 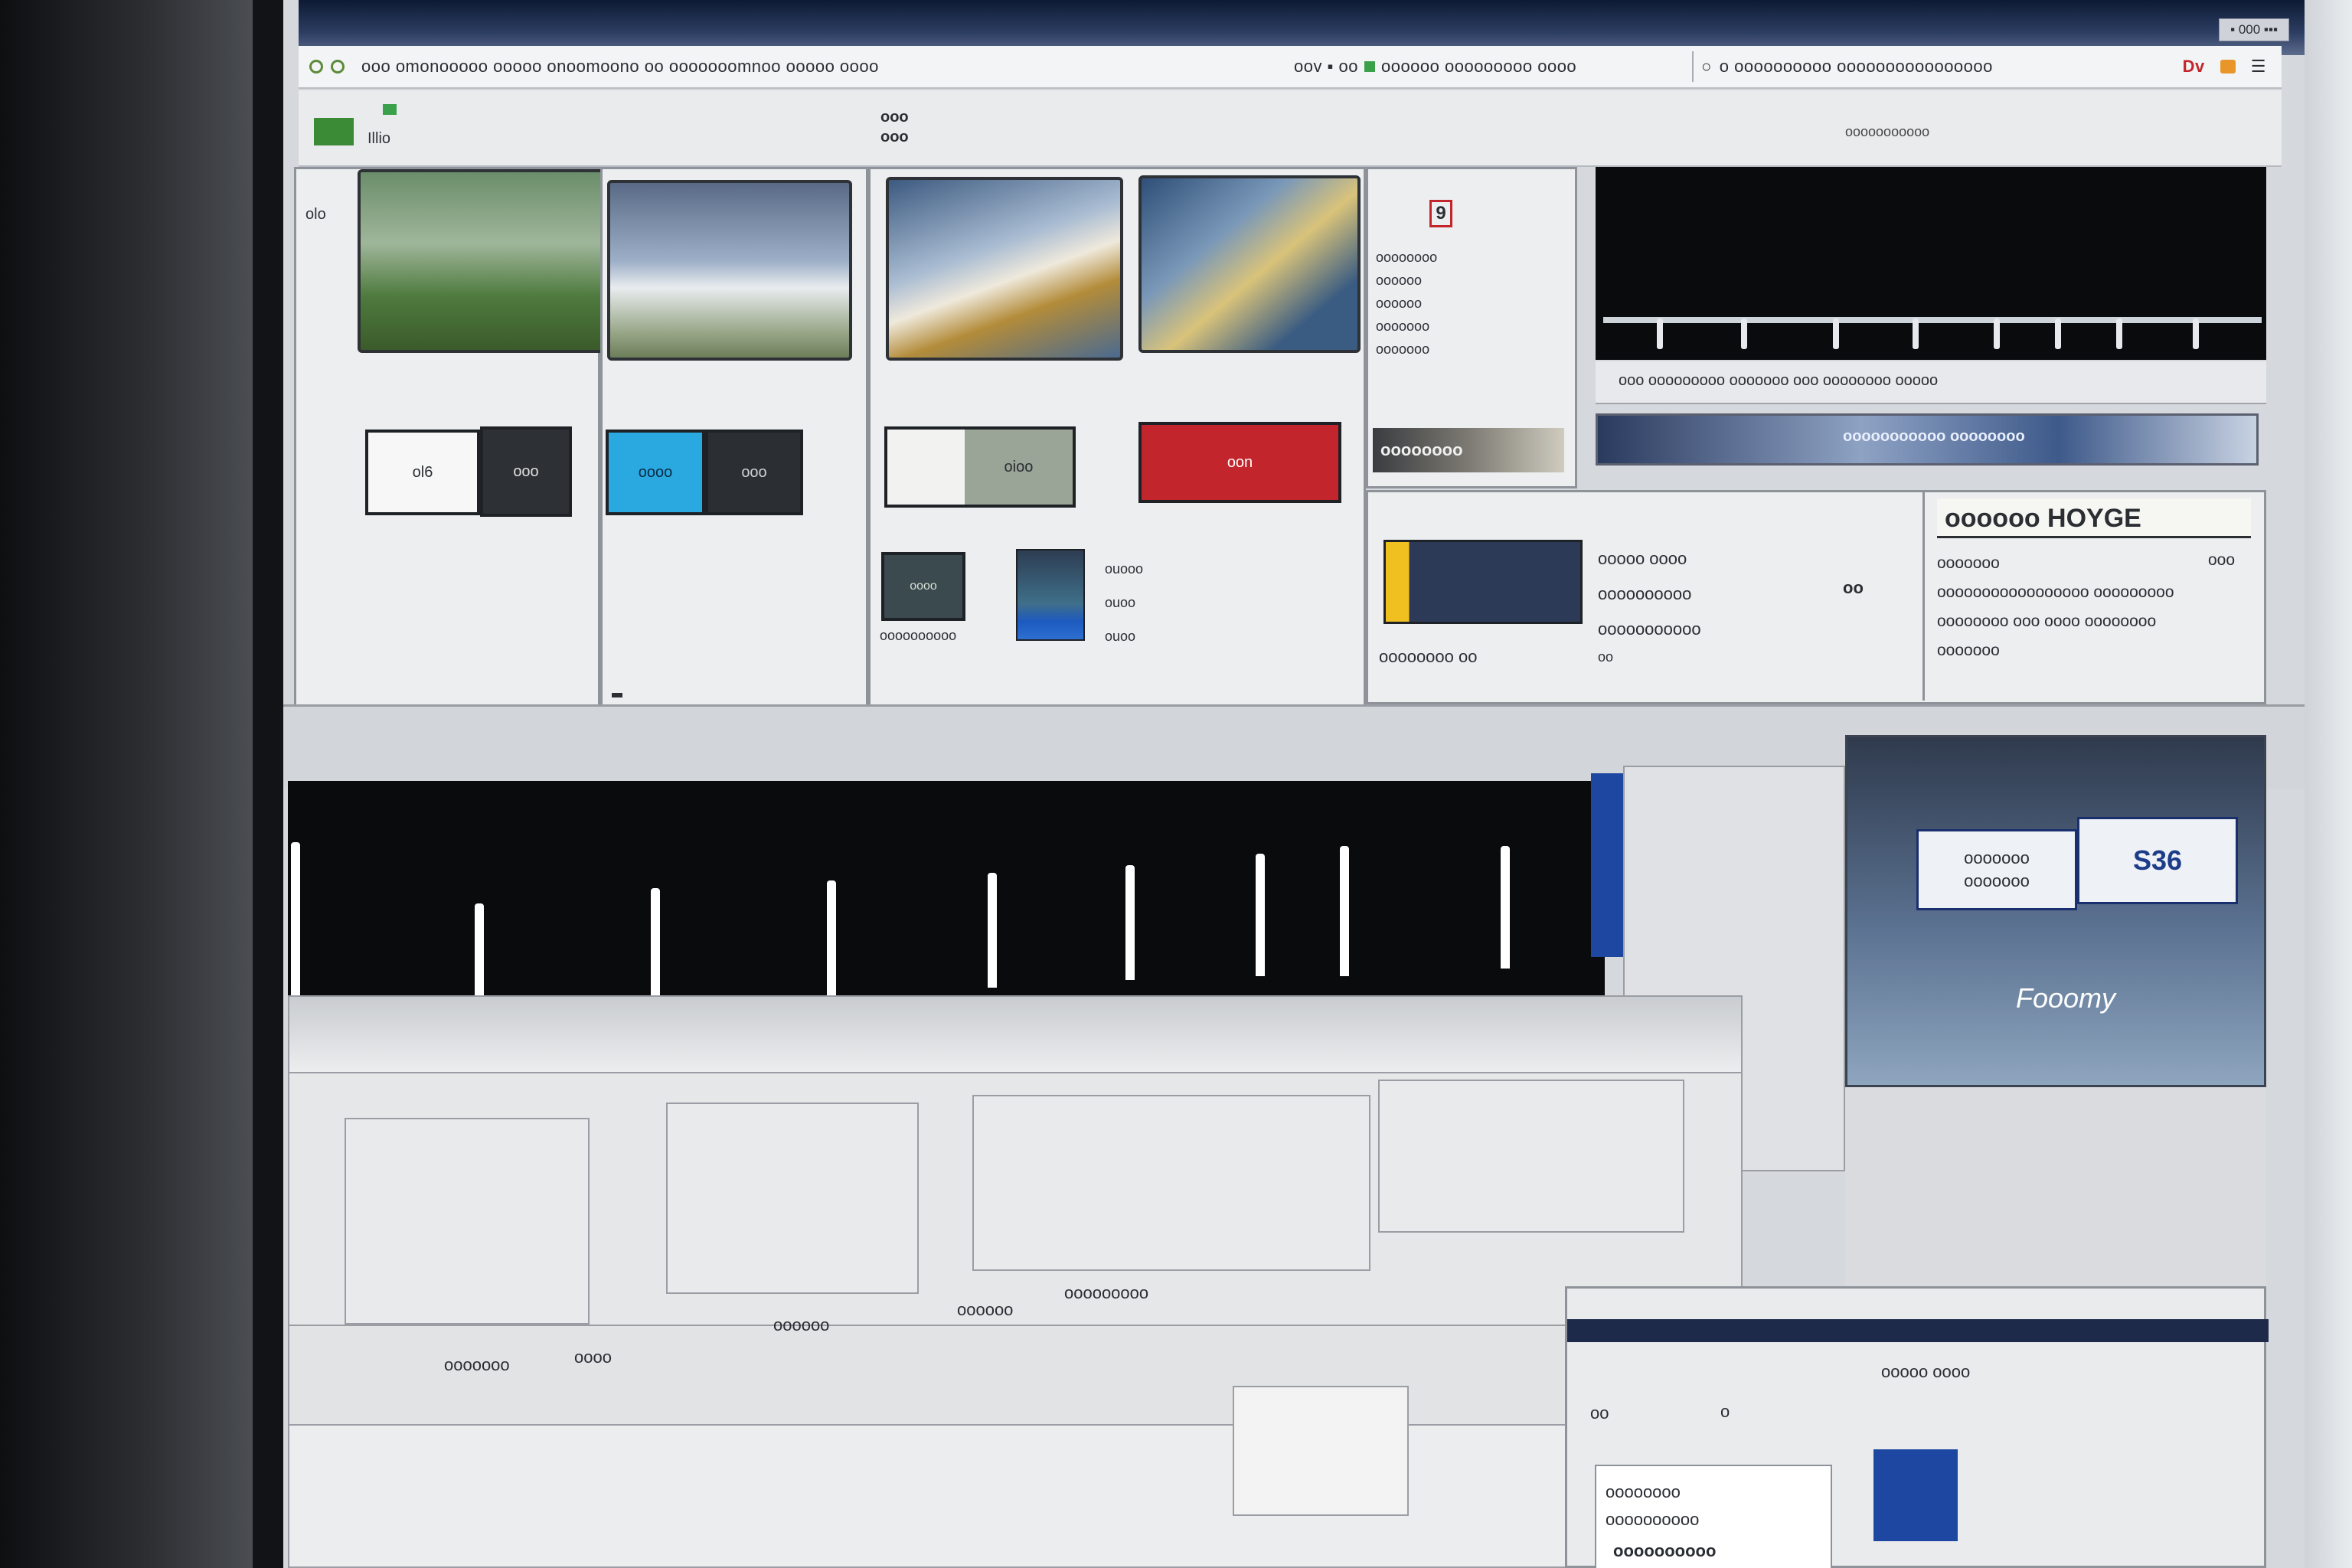 What do you see at coordinates (1599, 1413) in the screenshot?
I see `card-label: oo` at bounding box center [1599, 1413].